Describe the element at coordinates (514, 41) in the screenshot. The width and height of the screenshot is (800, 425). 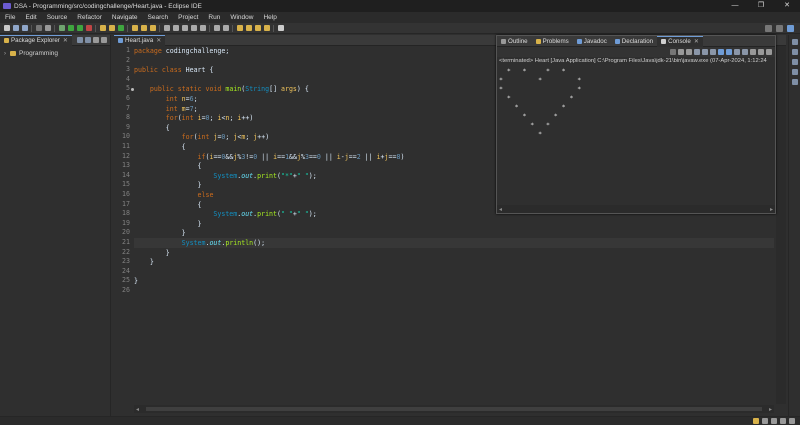
I see `tab-outline: Outline` at that location.